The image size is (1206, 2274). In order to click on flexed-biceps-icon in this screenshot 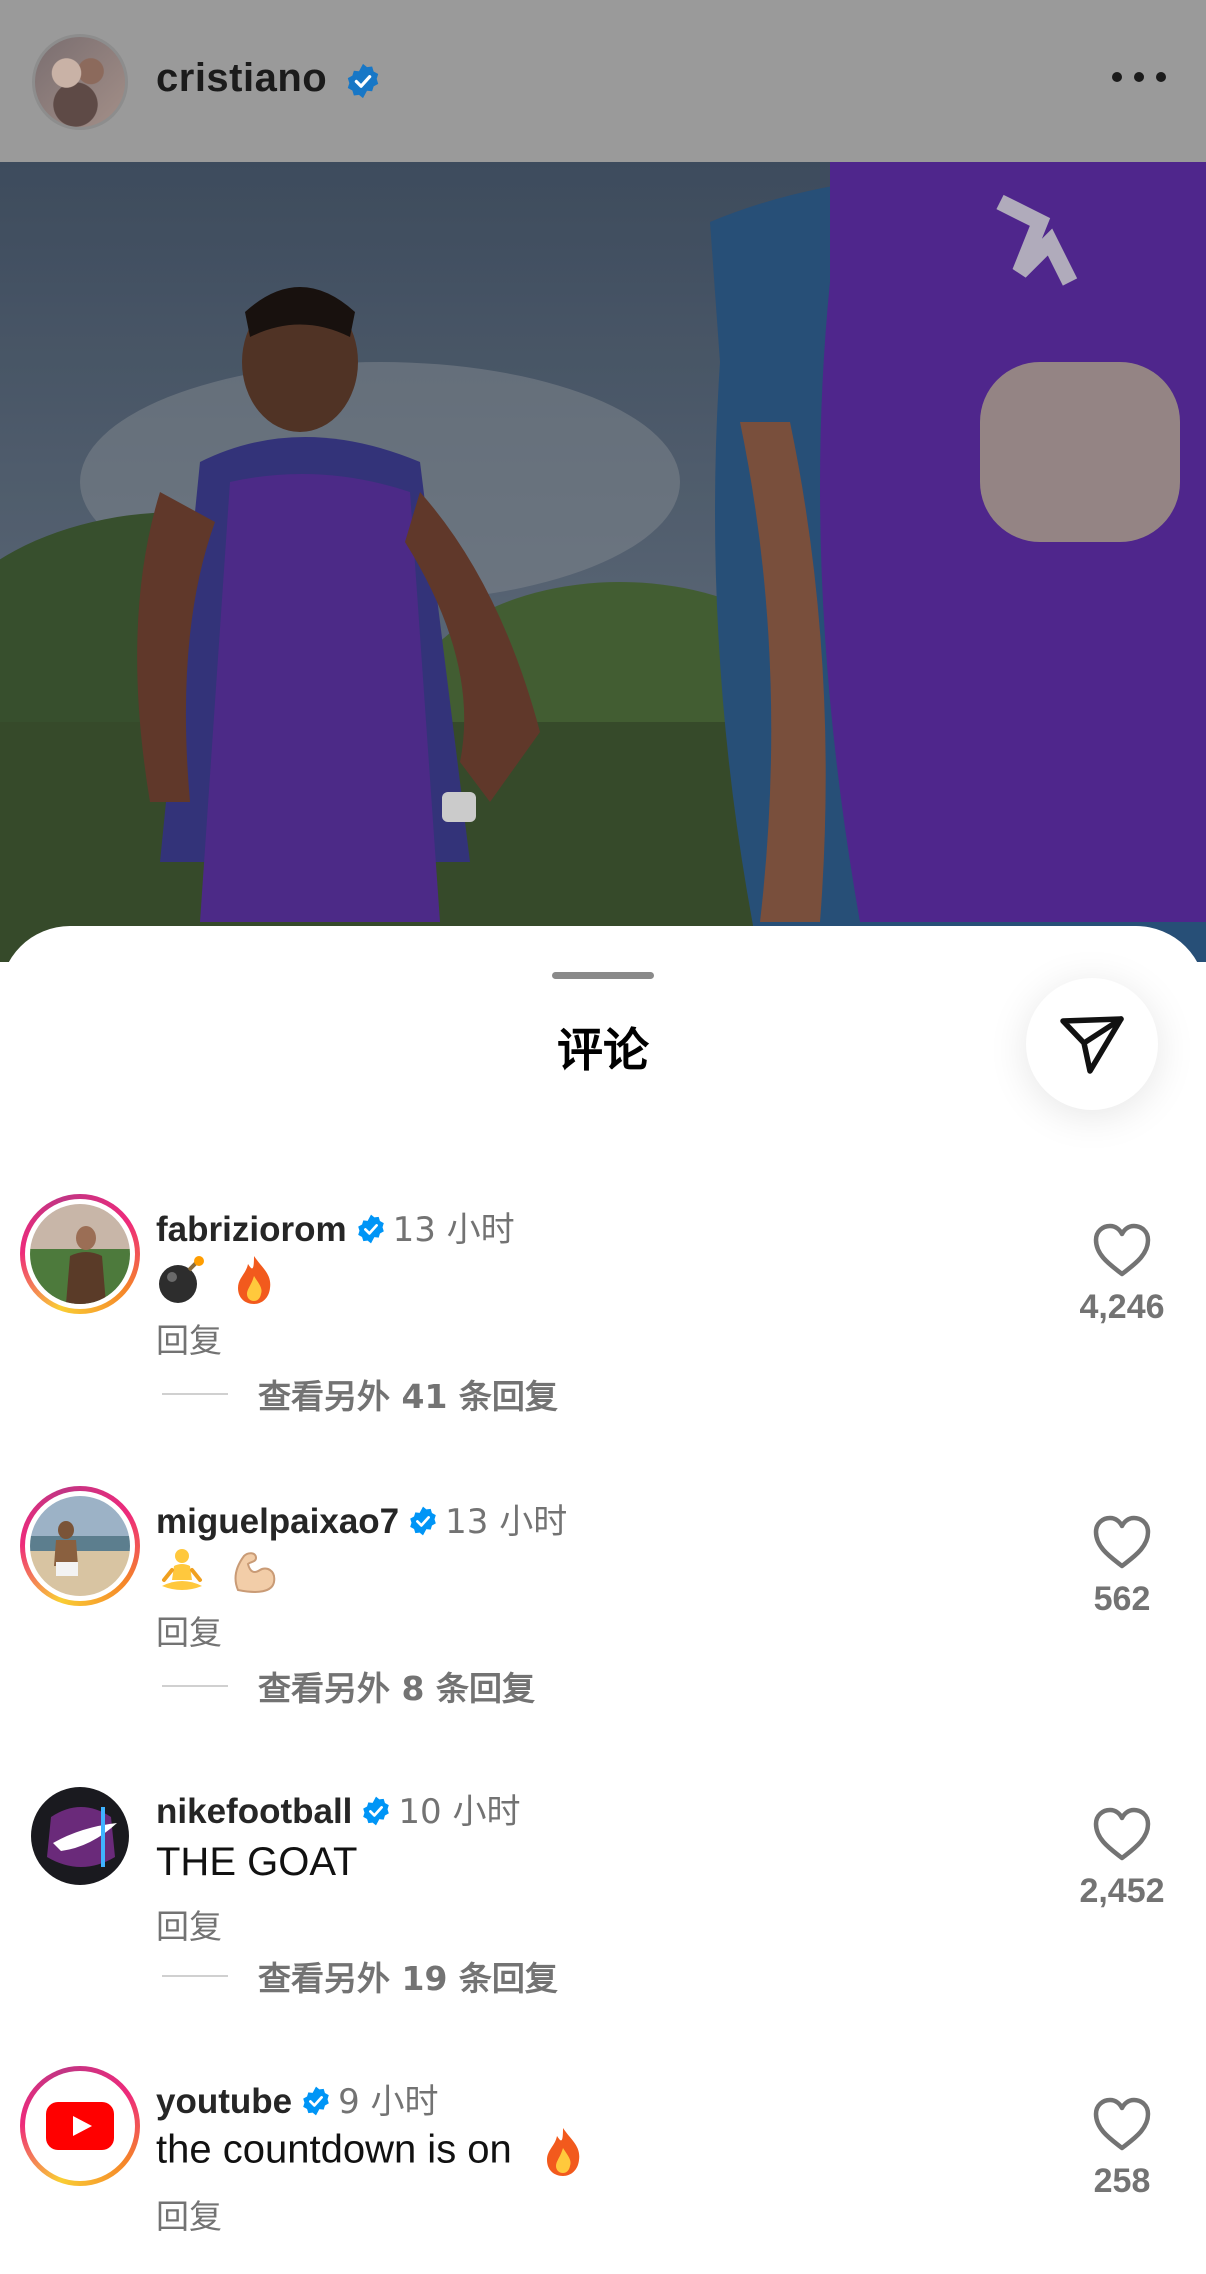, I will do `click(255, 1572)`.